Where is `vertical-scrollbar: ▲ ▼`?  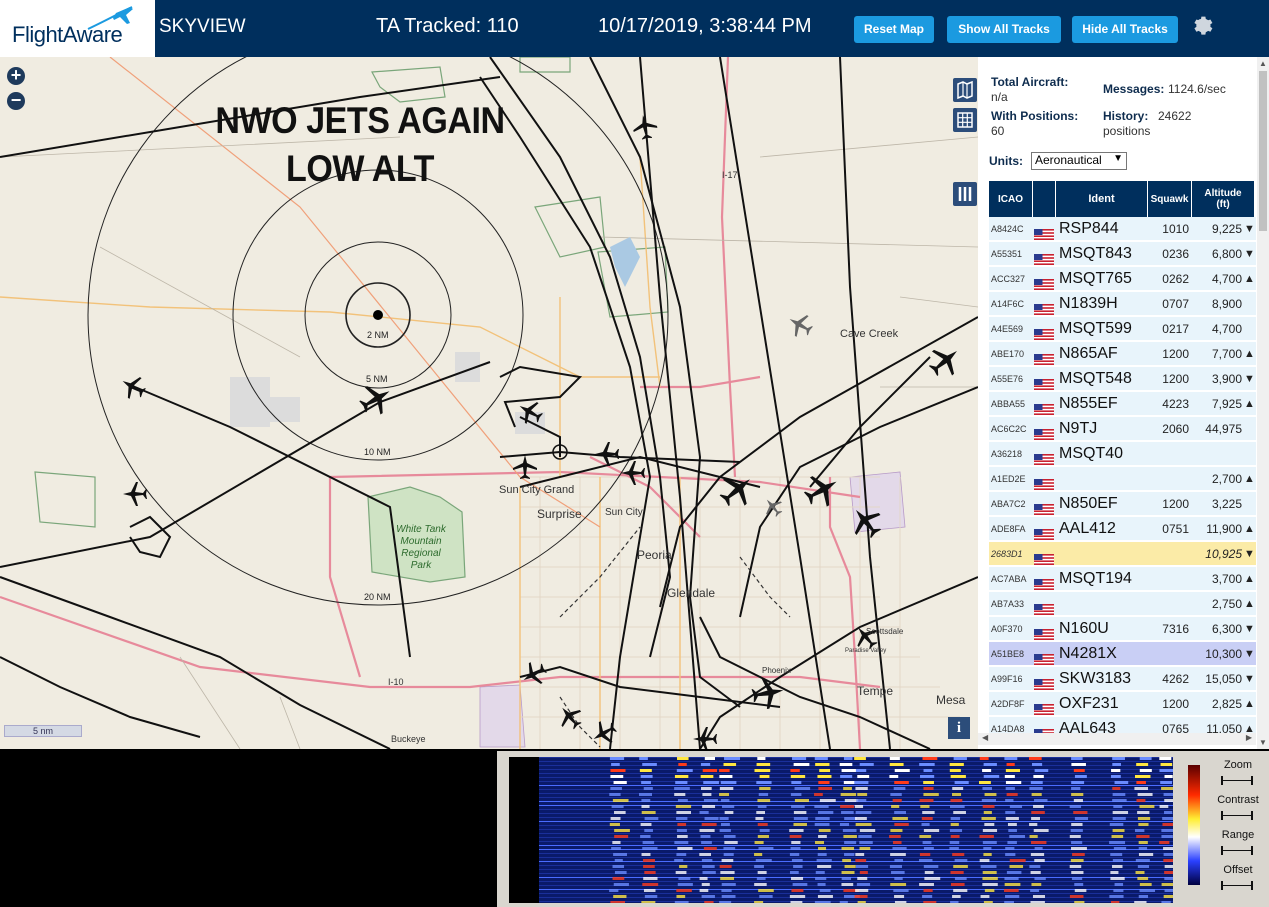 vertical-scrollbar: ▲ ▼ is located at coordinates (1263, 403).